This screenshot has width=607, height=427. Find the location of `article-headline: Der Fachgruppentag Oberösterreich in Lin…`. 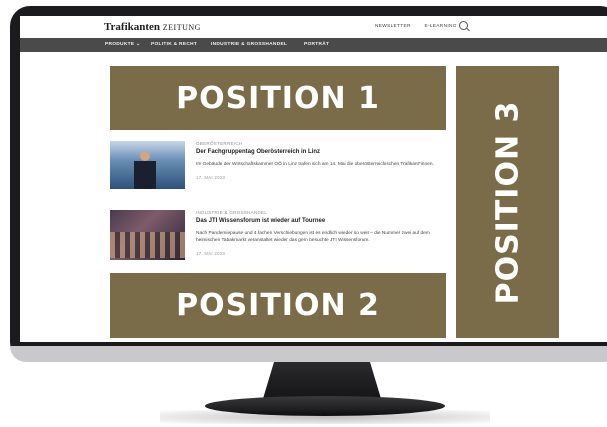

article-headline: Der Fachgruppentag Oberösterreich in Lin… is located at coordinates (258, 152).